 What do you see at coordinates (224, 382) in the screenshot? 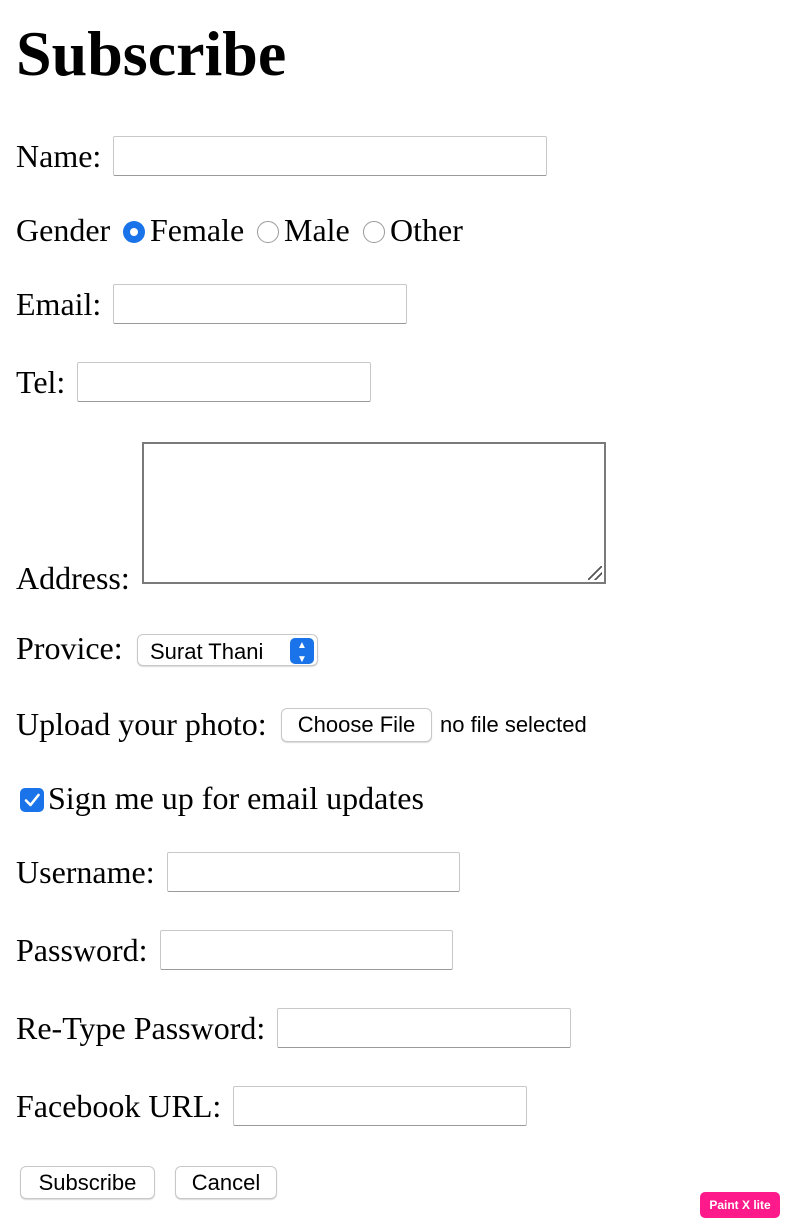
I see `tel-field` at bounding box center [224, 382].